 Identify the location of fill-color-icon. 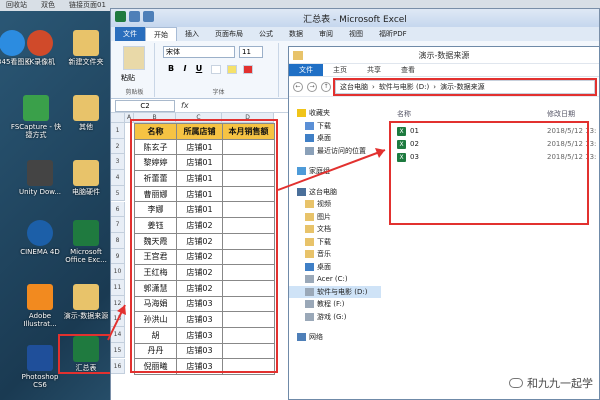
(232, 69).